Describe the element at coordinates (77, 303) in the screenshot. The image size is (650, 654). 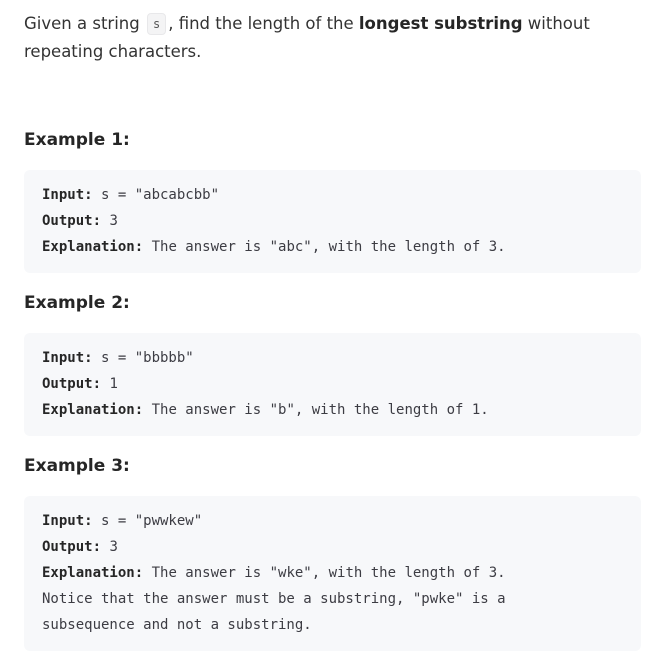
I see `example-2-title: Example 2:` at that location.